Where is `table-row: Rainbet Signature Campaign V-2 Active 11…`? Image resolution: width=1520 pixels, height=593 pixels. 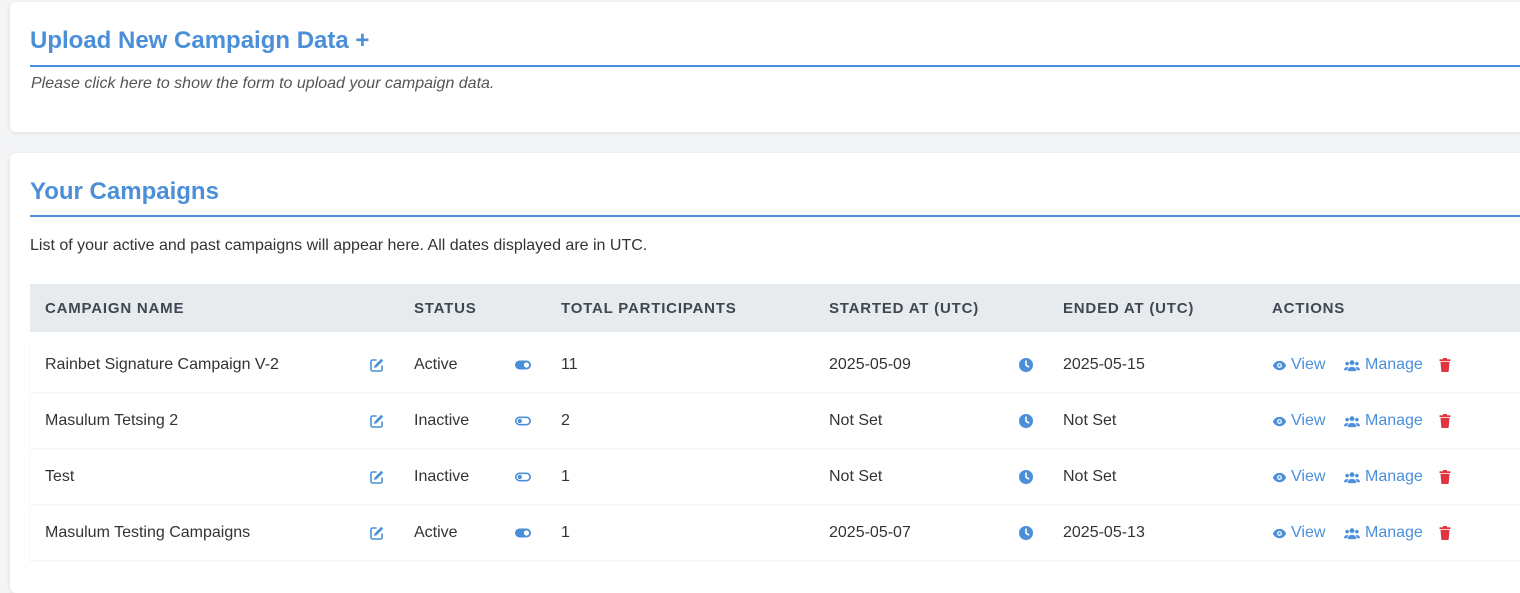
table-row: Rainbet Signature Campaign V-2 Active 11… is located at coordinates (775, 365).